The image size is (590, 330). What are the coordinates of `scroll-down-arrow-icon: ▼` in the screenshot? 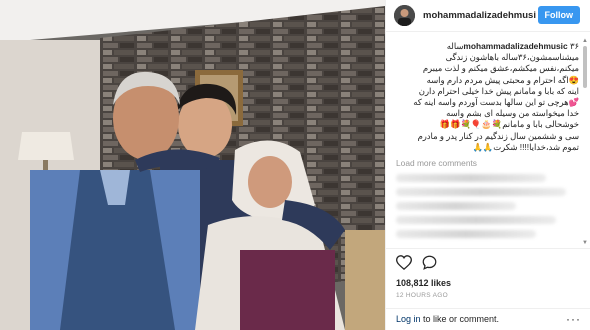 It's located at (585, 243).